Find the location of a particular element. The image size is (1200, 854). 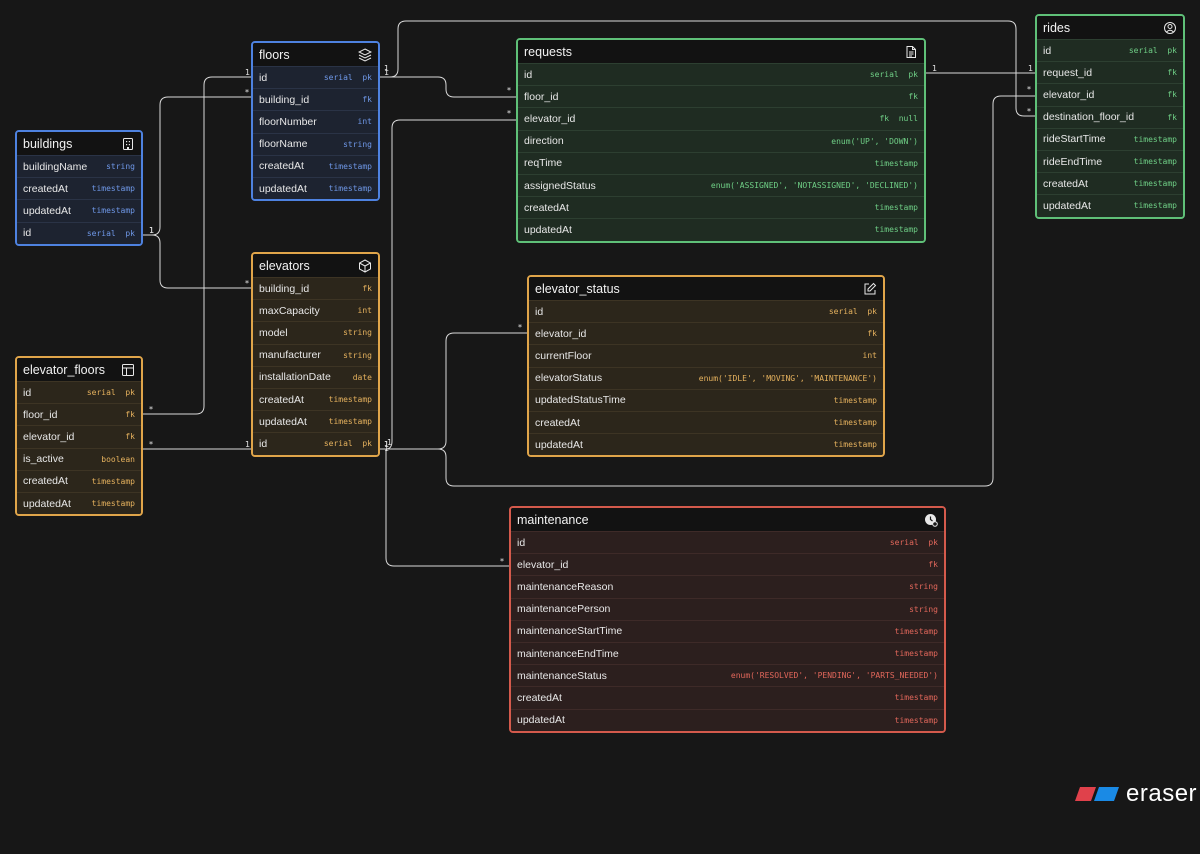

table-row: floorName string is located at coordinates (315, 143).